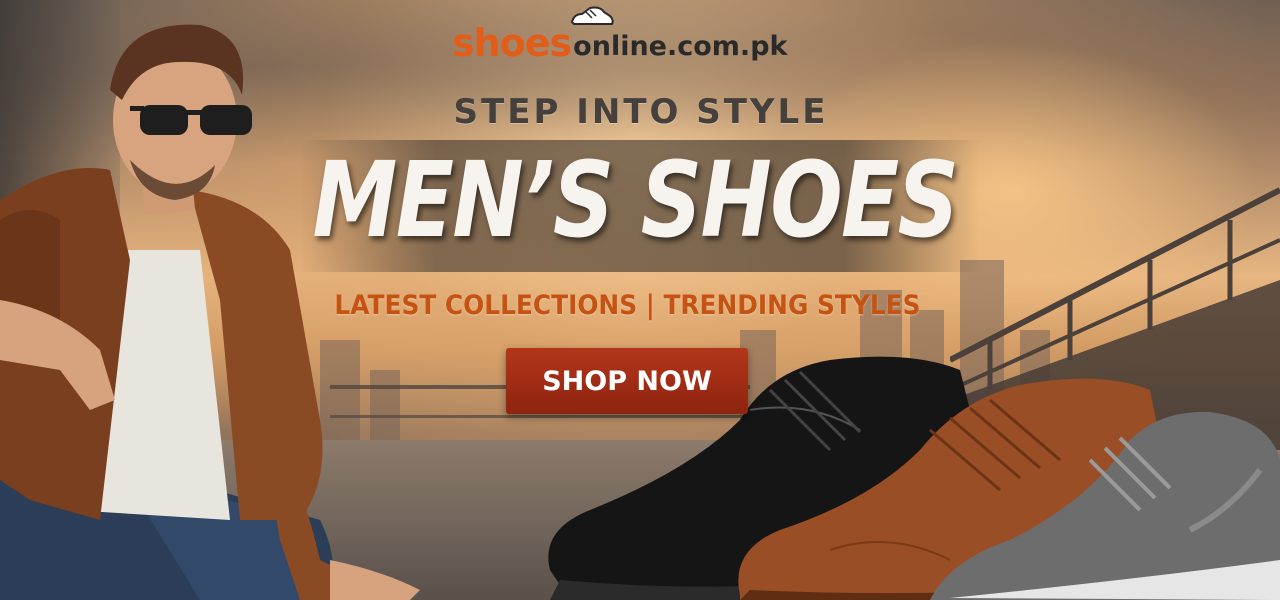 The width and height of the screenshot is (1280, 600). I want to click on tagline-text: STEP INTO STYLE, so click(641, 112).